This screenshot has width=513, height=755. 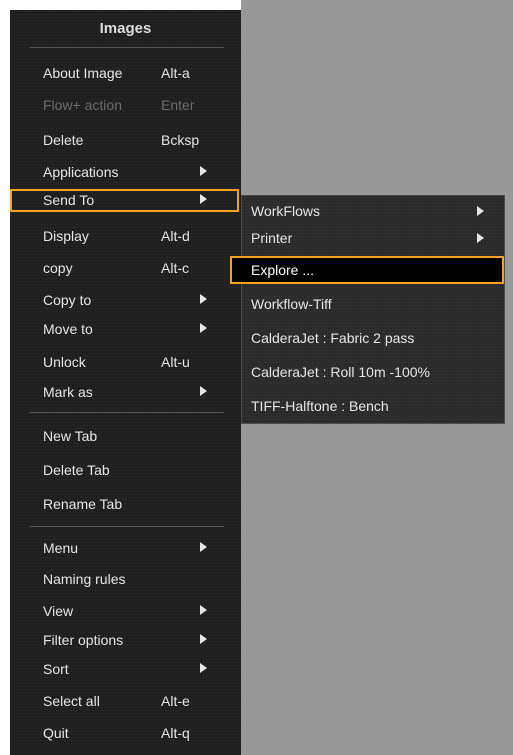 I want to click on submenu-item-label: Workflow-Tiff, so click(x=291, y=304).